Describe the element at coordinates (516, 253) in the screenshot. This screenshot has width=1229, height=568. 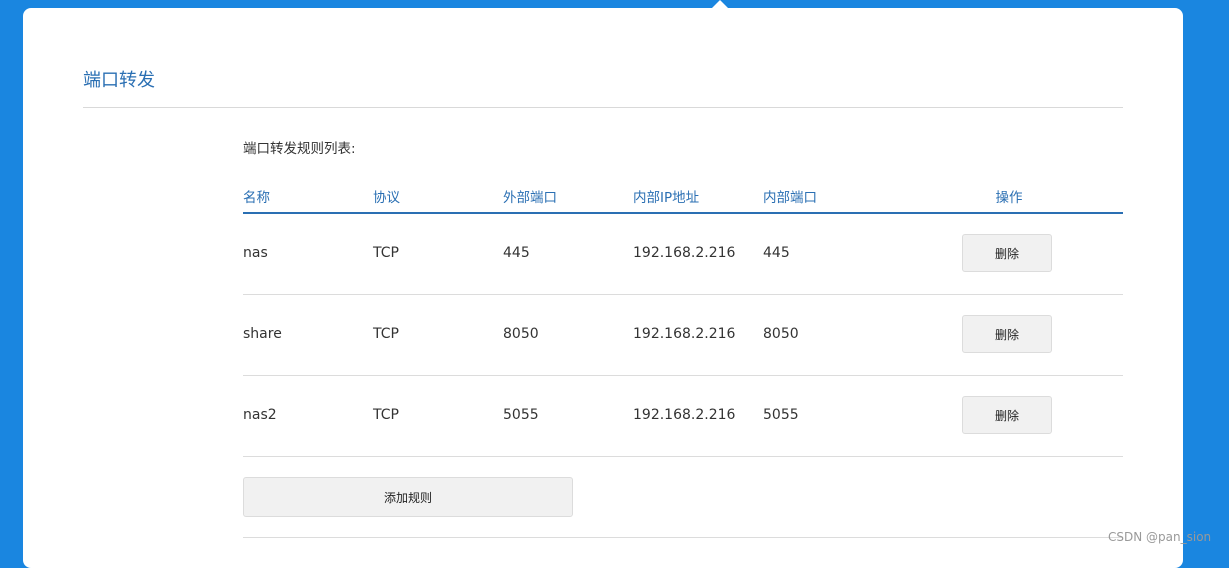
I see `cell-external-port: 445` at that location.